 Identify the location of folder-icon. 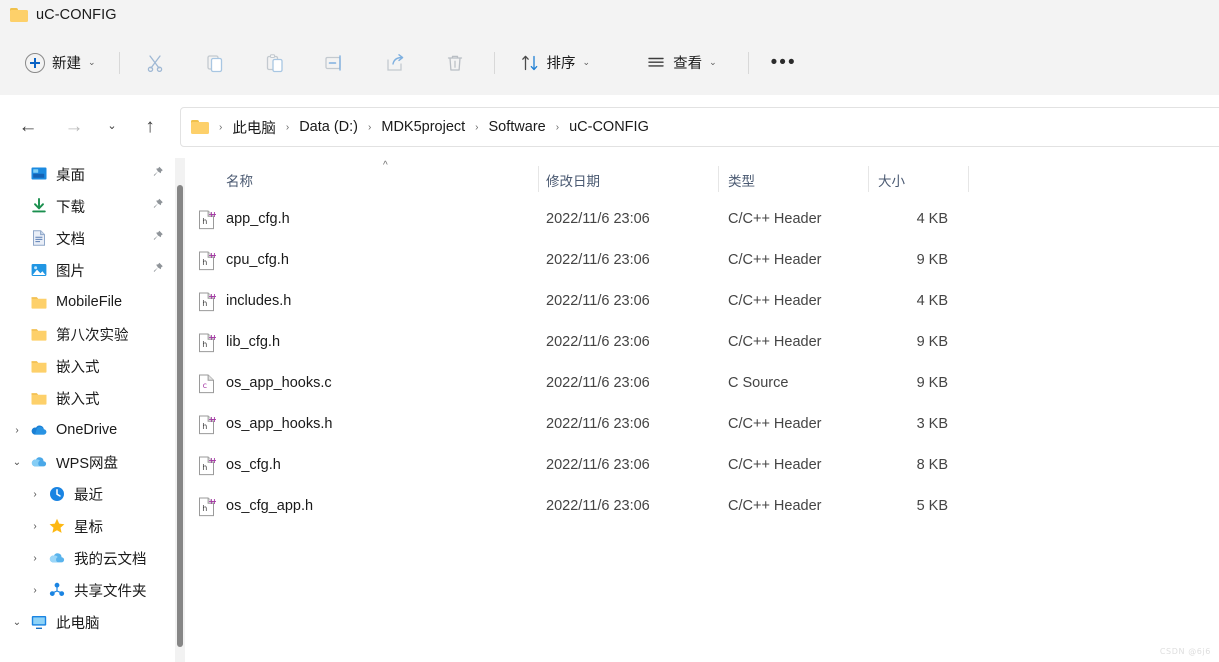
(39, 335).